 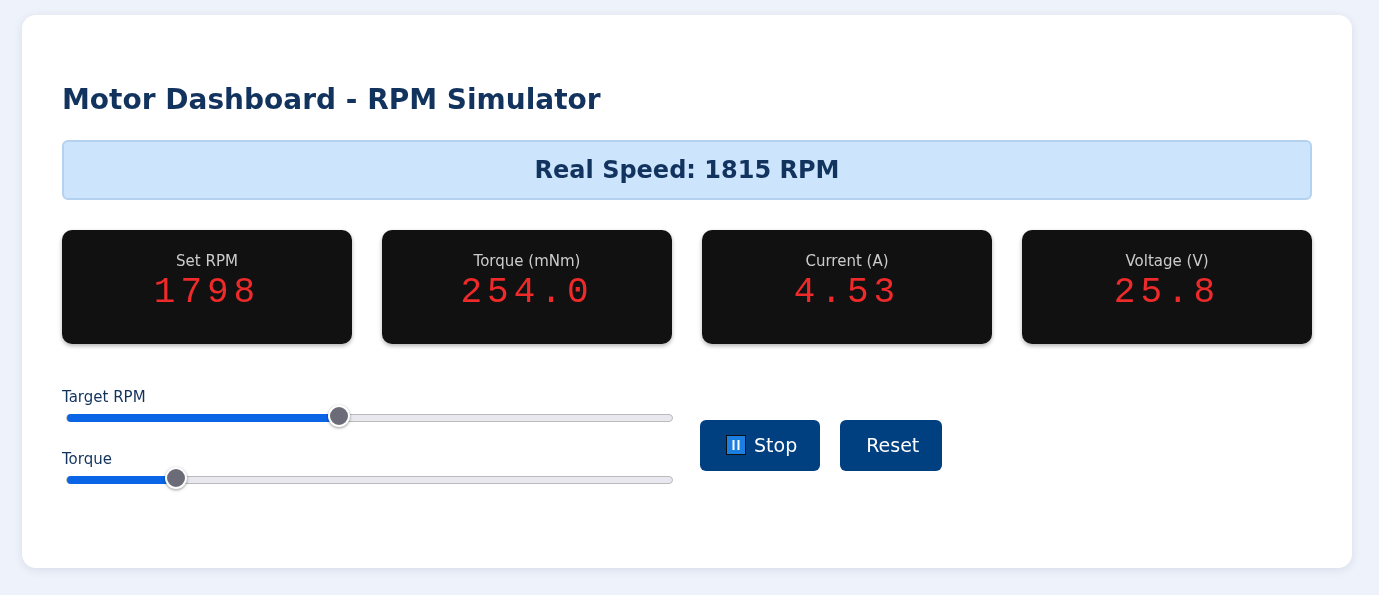 What do you see at coordinates (527, 261) in the screenshot?
I see `metric-label: Torque (mNm)` at bounding box center [527, 261].